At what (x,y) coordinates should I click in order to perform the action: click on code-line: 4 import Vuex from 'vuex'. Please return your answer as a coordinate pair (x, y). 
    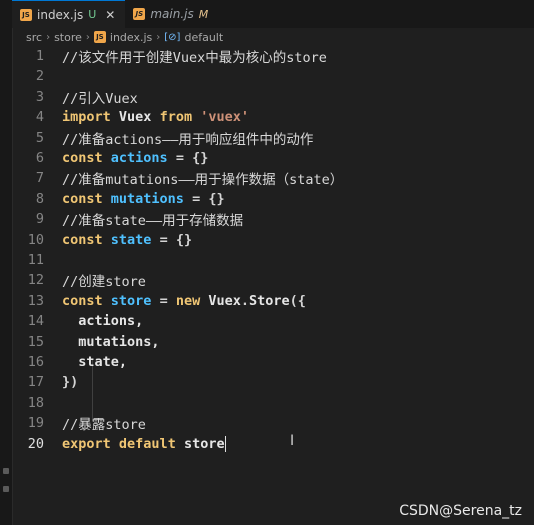
    Looking at the image, I should click on (273, 117).